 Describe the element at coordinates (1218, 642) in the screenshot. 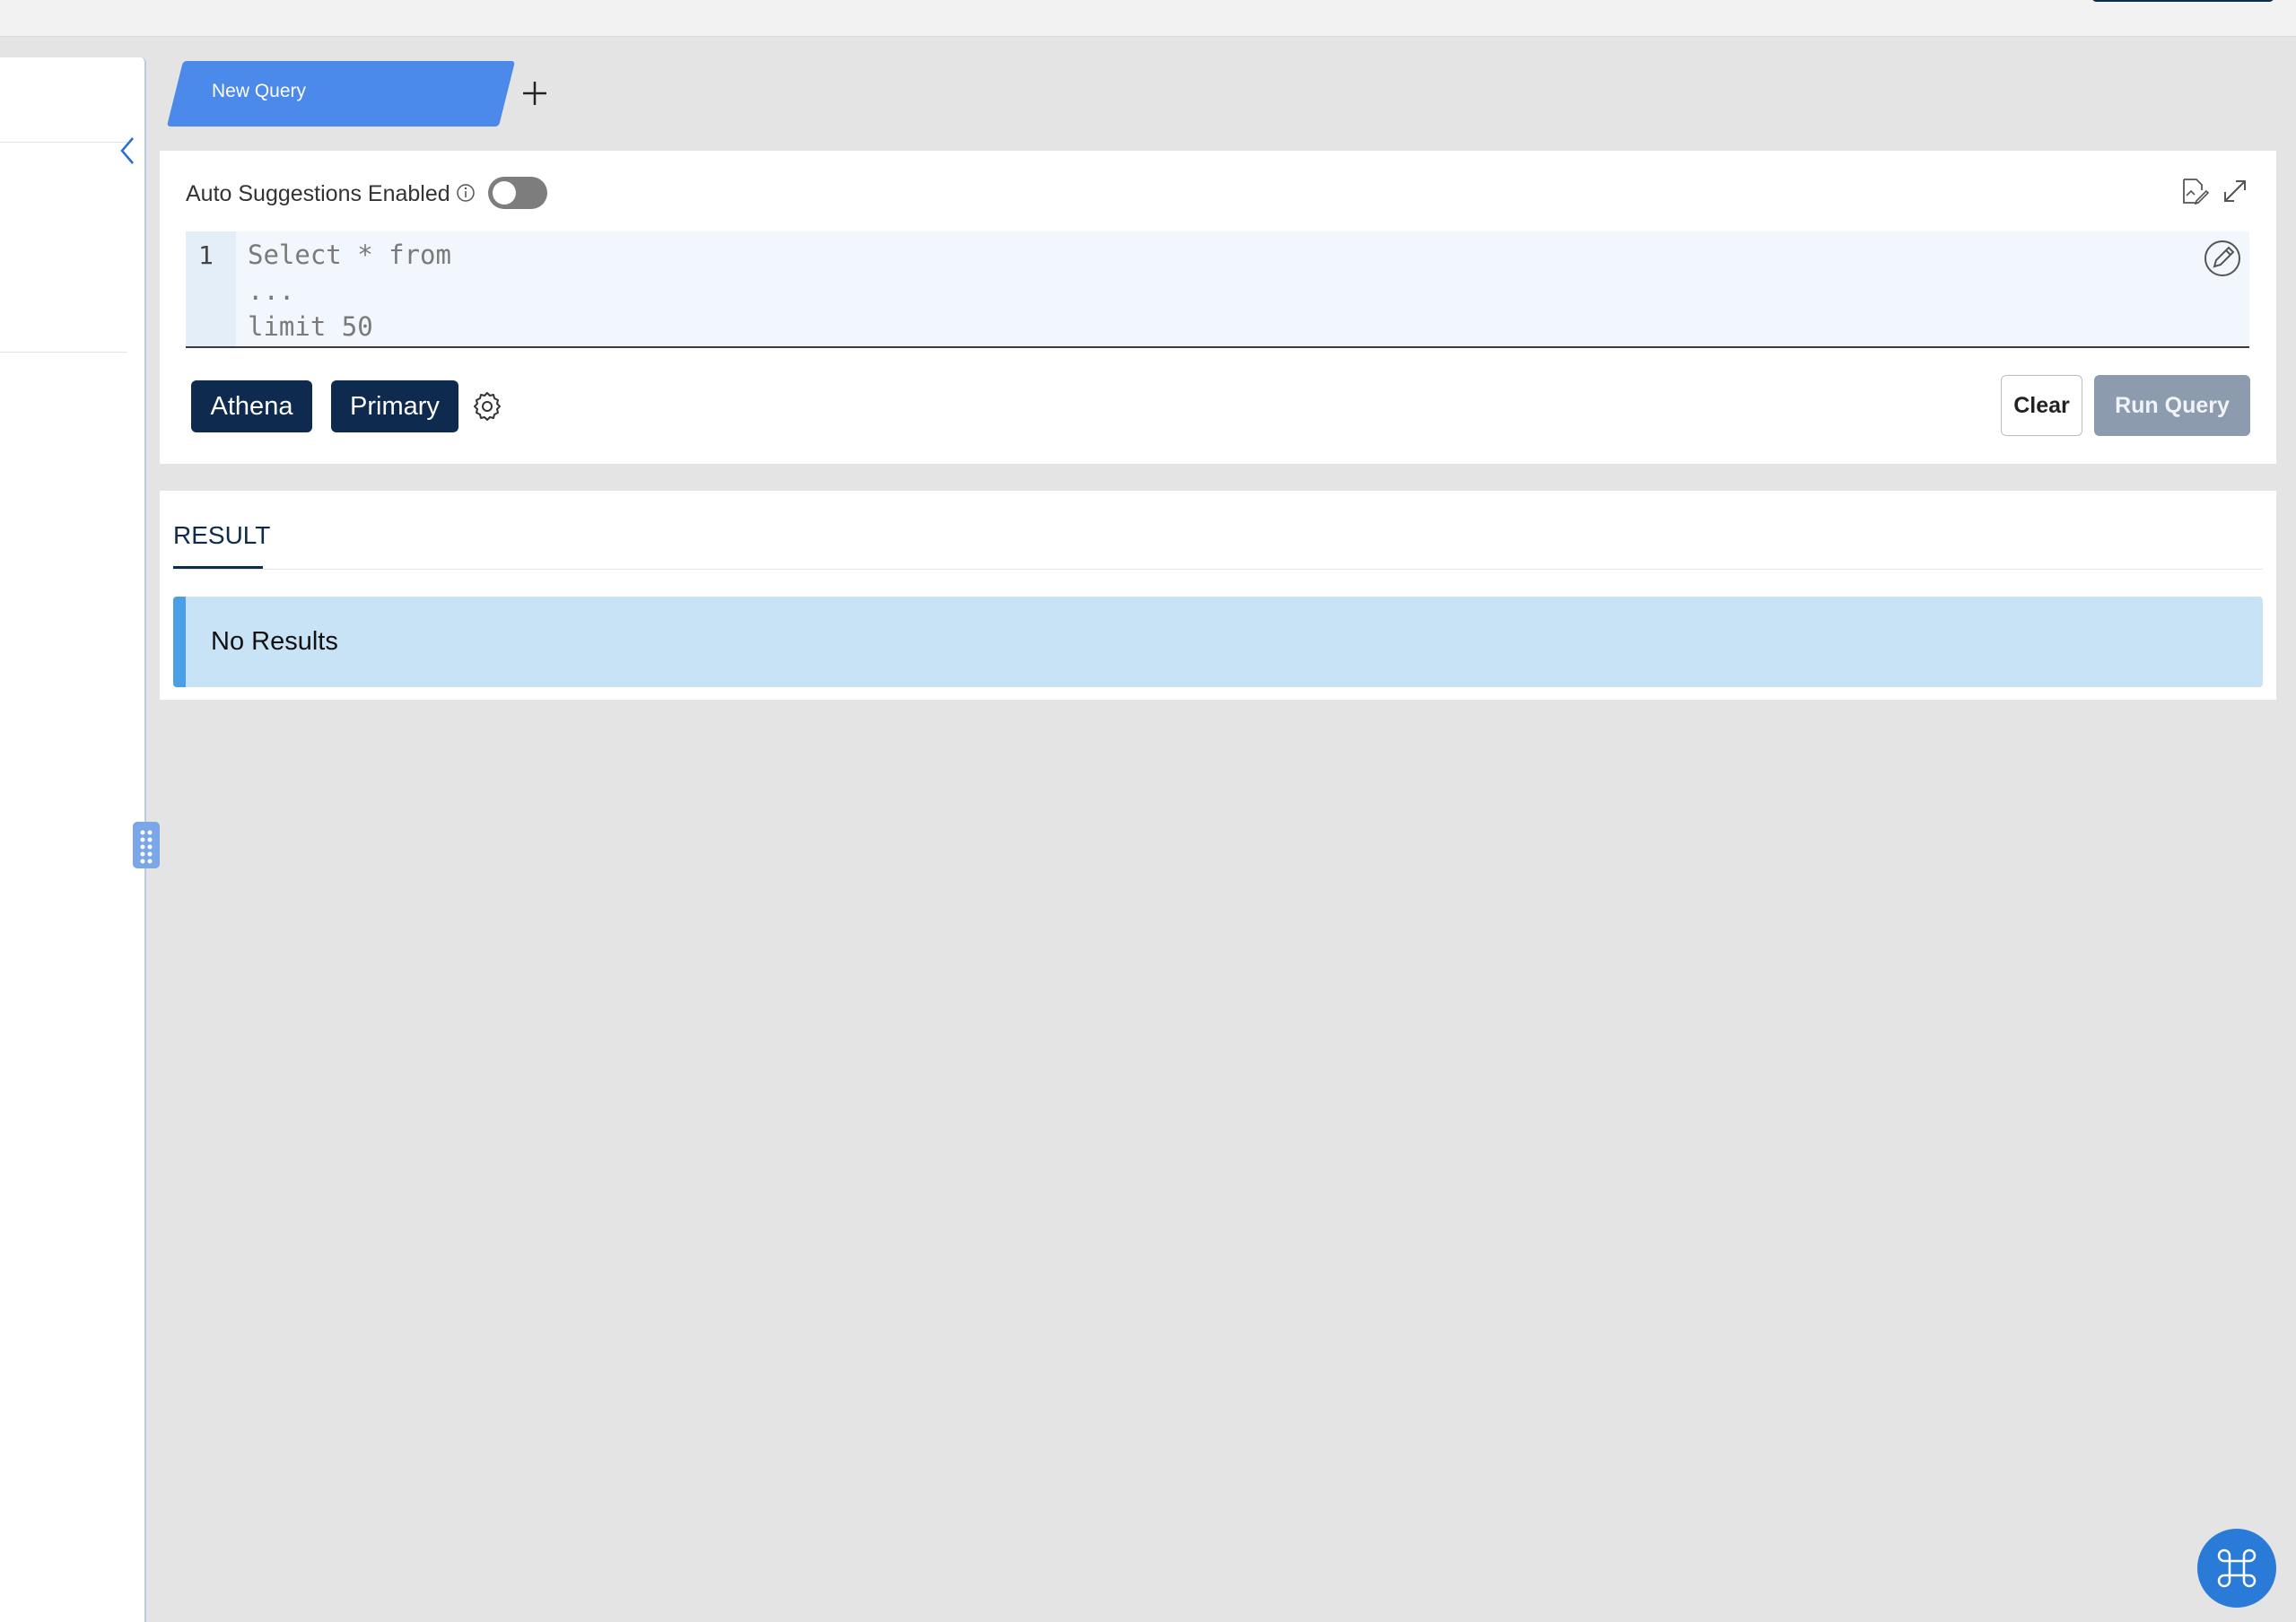

I see `no-results-banner: No Results` at that location.